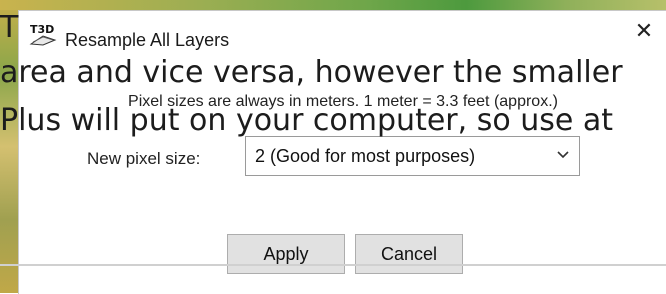 This screenshot has height=294, width=666. Describe the element at coordinates (365, 156) in the screenshot. I see `pixel-size-selected-value: 2 (Good for most purposes)` at that location.